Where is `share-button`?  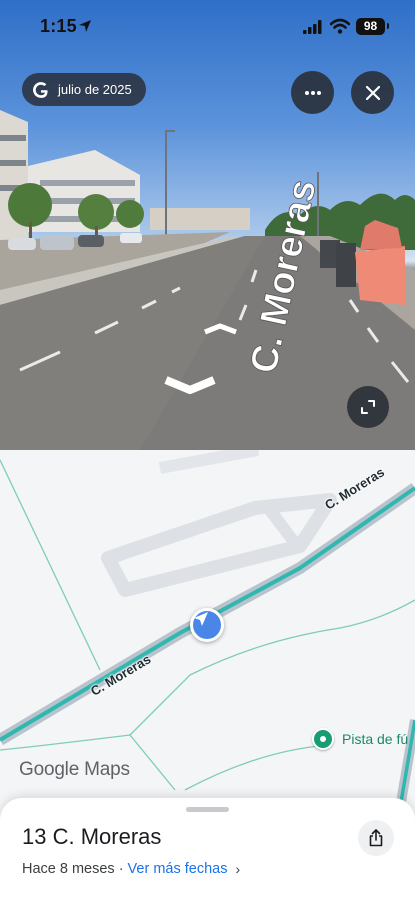
share-button is located at coordinates (376, 838).